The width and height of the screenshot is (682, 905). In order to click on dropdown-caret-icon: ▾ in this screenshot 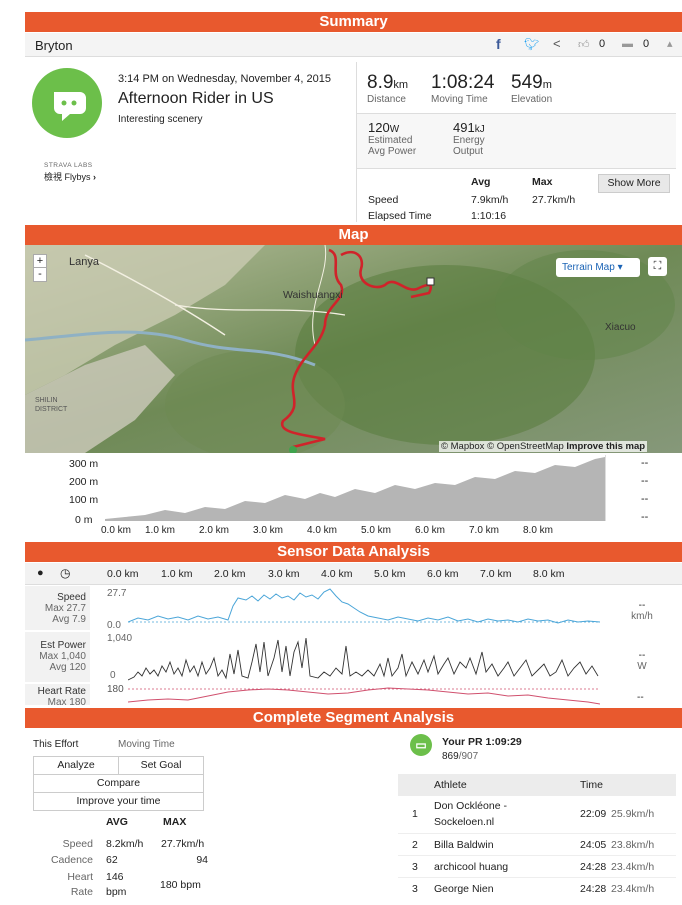, I will do `click(620, 267)`.